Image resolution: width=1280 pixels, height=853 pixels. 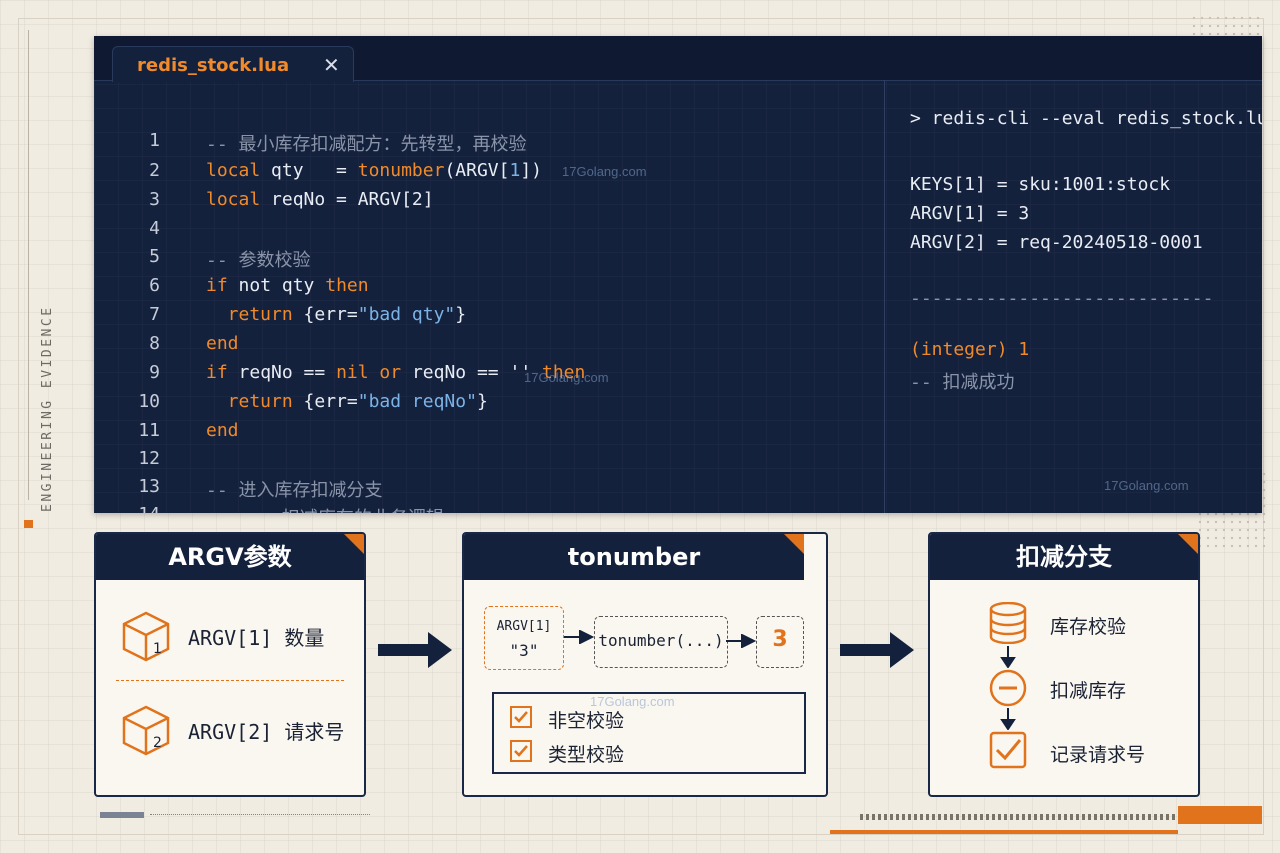 What do you see at coordinates (366, 143) in the screenshot?
I see `code-text: -- 最小库存扣减配方：先转型，再校验` at bounding box center [366, 143].